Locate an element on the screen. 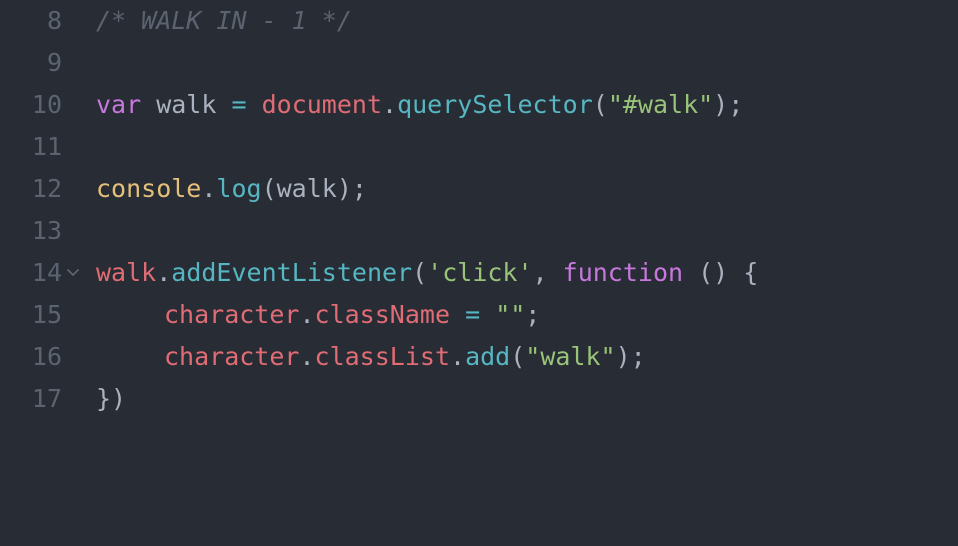 This screenshot has width=958, height=546. string-token: "" is located at coordinates (510, 314).